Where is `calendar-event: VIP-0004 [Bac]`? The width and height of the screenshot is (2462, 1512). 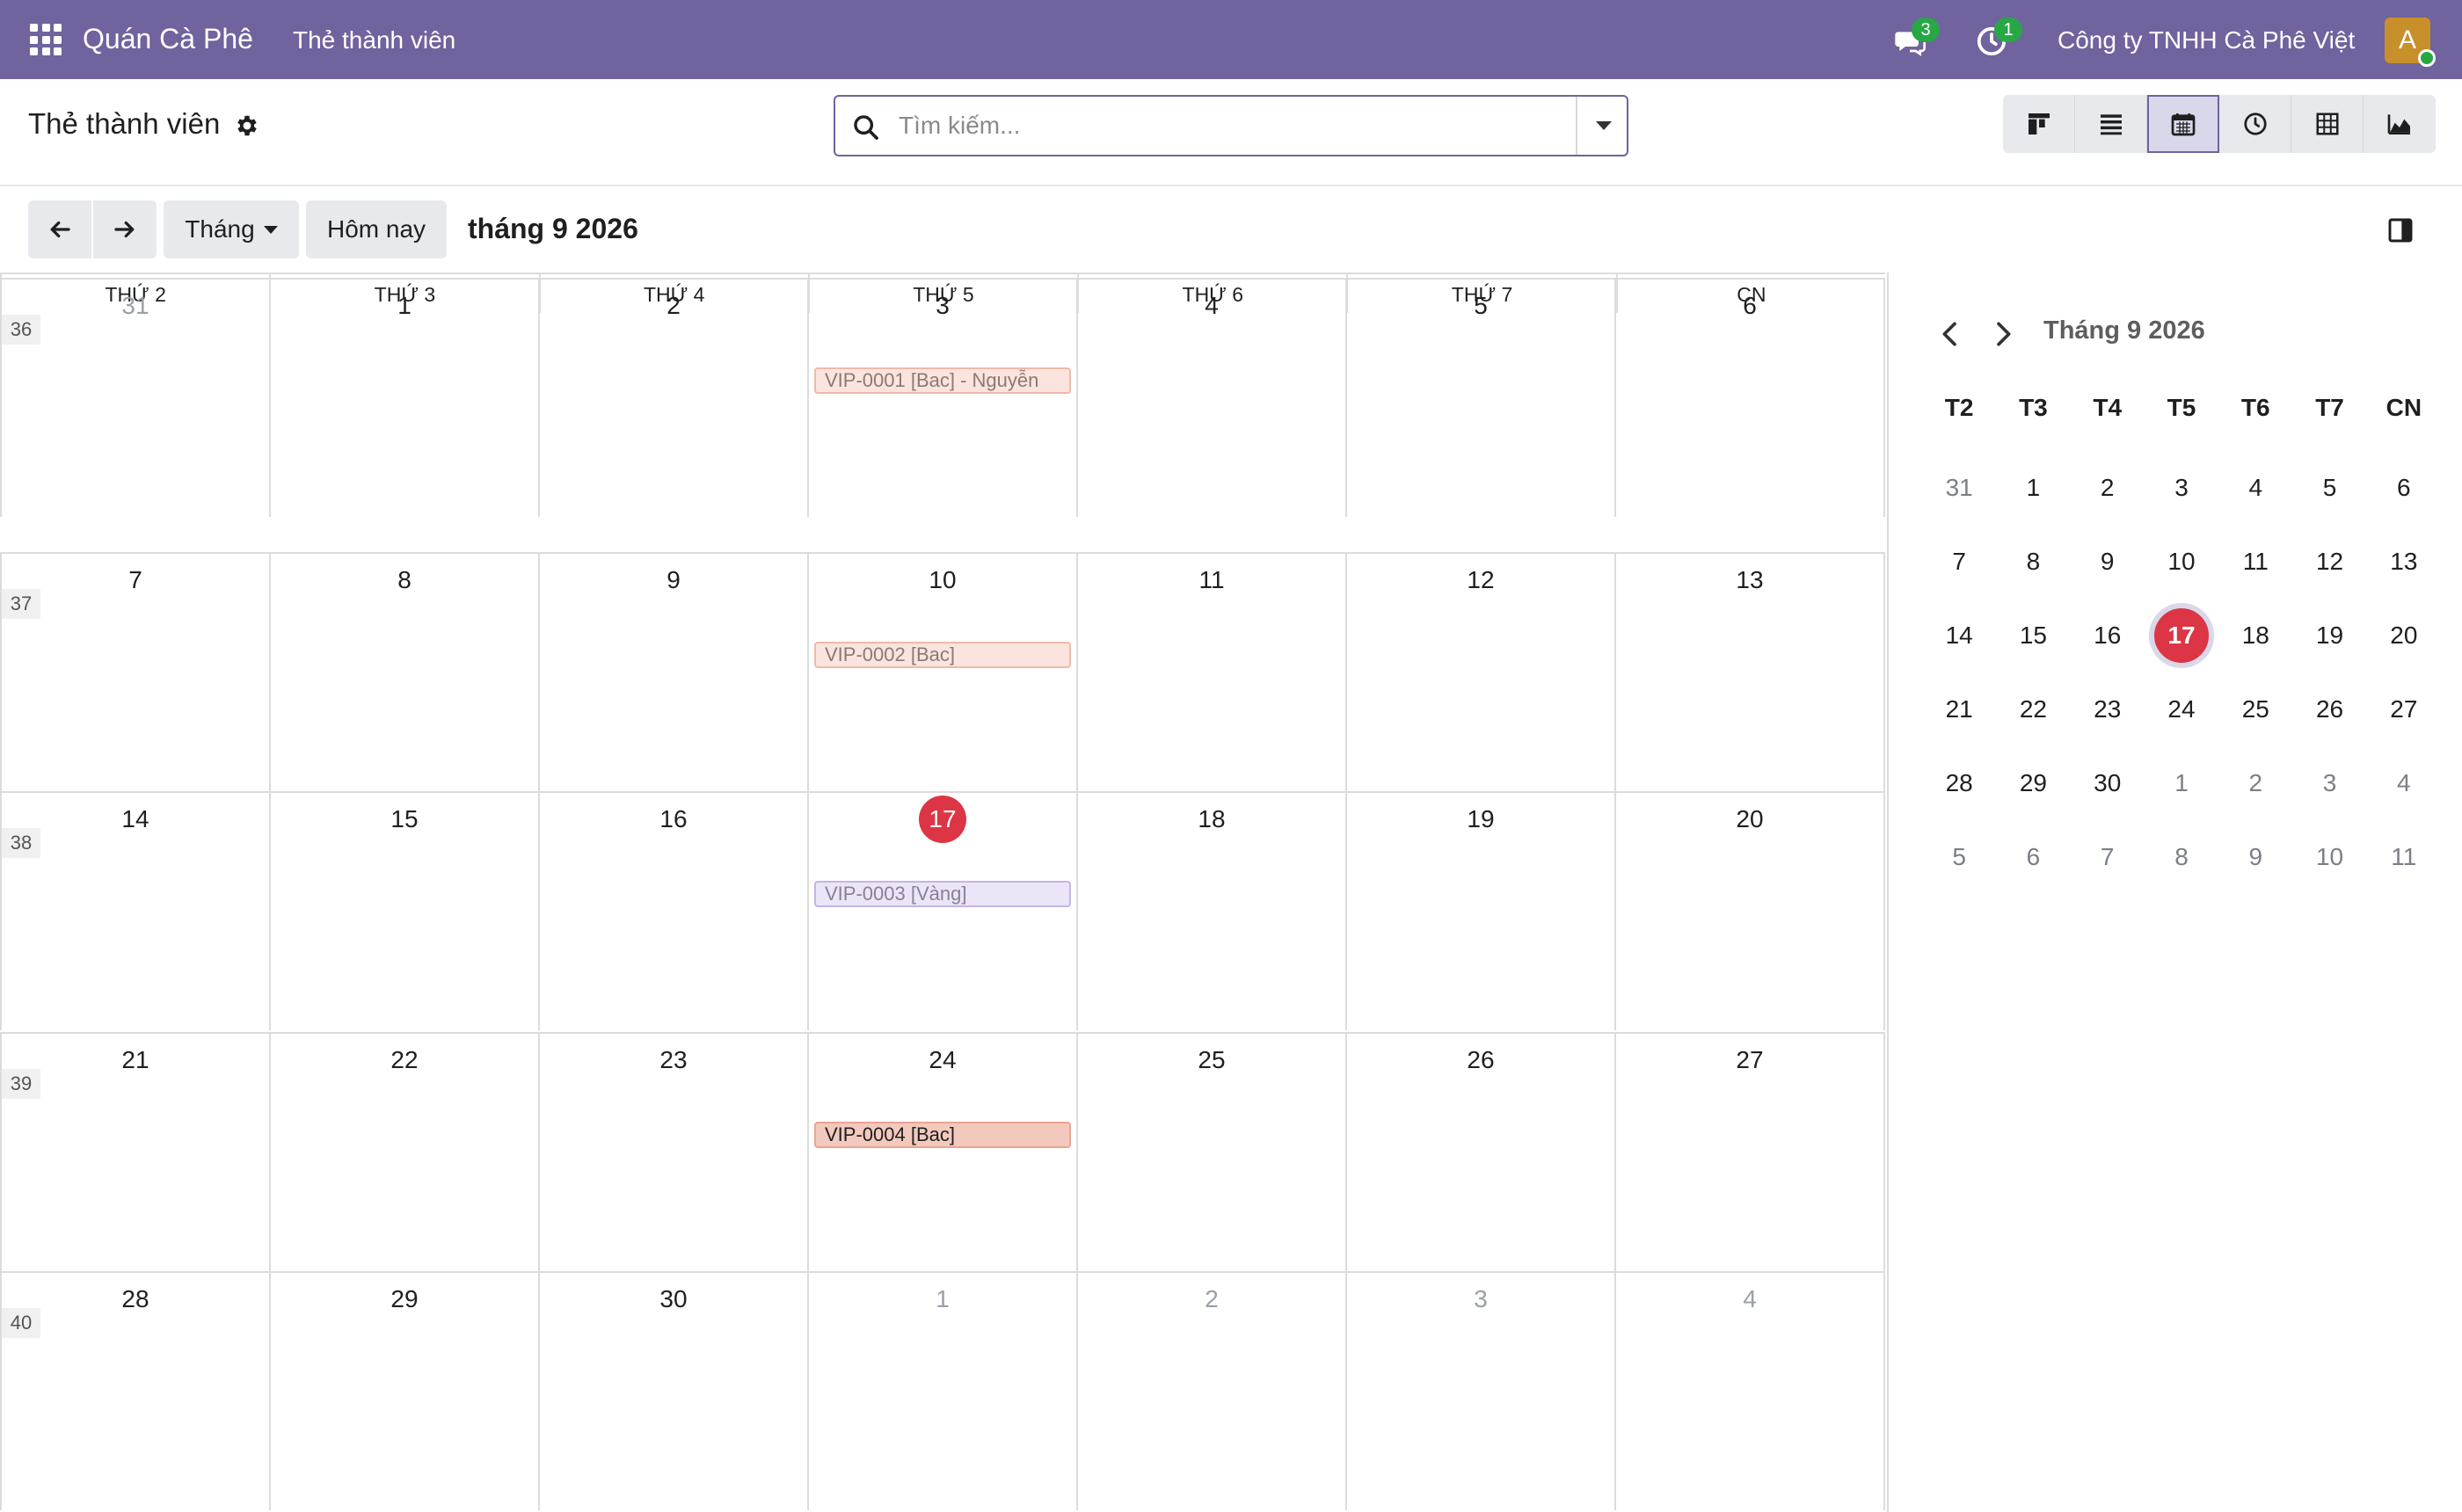 calendar-event: VIP-0004 [Bac] is located at coordinates (943, 1135).